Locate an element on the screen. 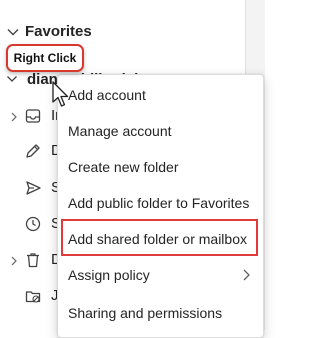 The image size is (320, 338). deleted-icon is located at coordinates (33, 260).